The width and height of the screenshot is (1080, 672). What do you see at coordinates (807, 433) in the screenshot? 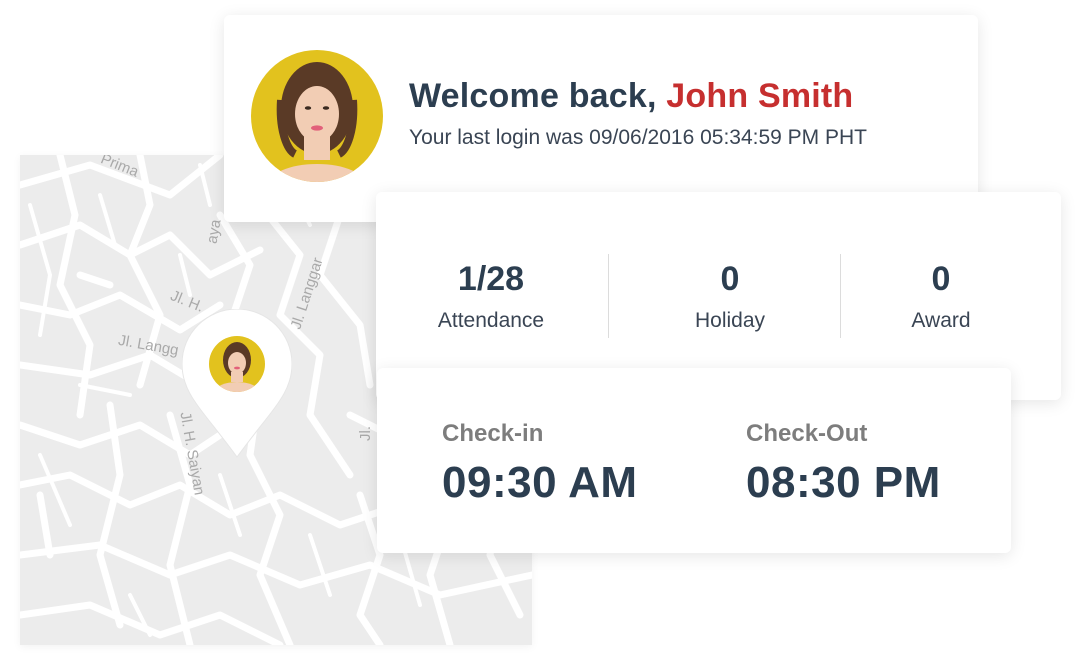
I see `check-out-label: Check-Out` at bounding box center [807, 433].